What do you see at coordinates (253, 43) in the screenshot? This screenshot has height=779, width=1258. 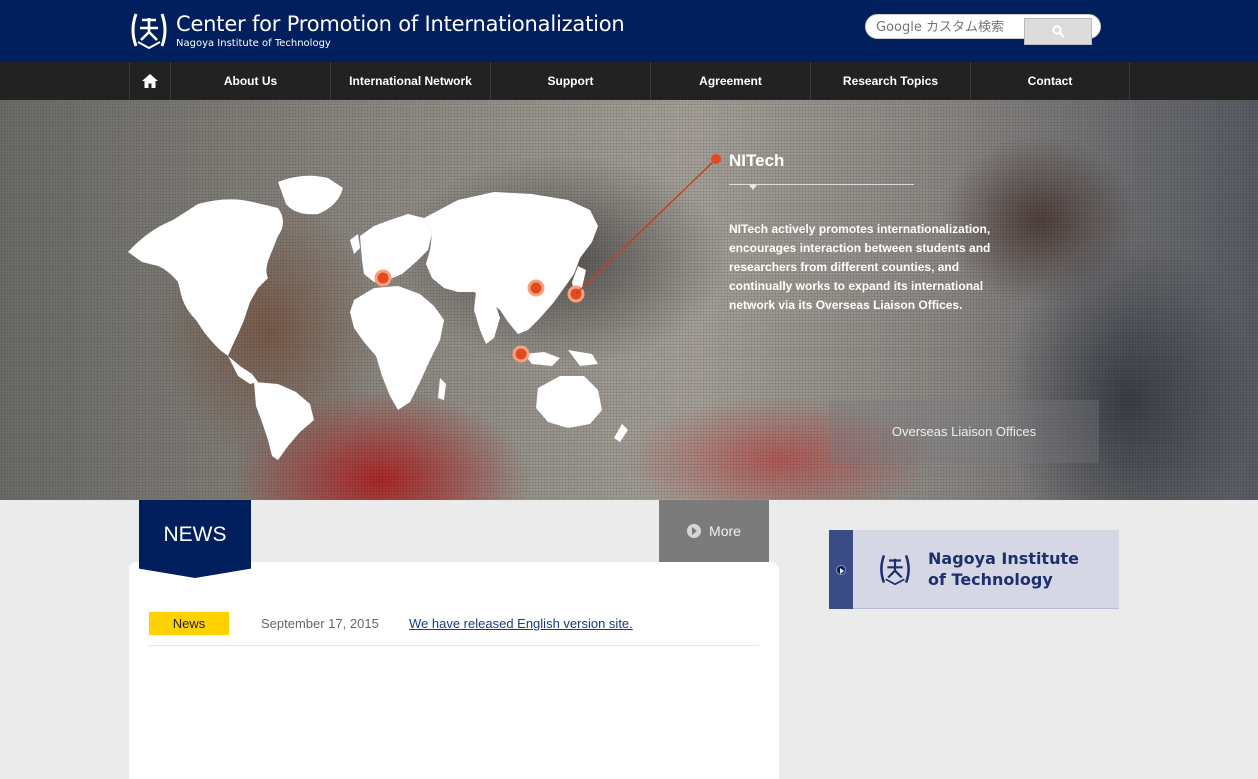 I see `site-subtitle: Nagoya Institute of Technology` at bounding box center [253, 43].